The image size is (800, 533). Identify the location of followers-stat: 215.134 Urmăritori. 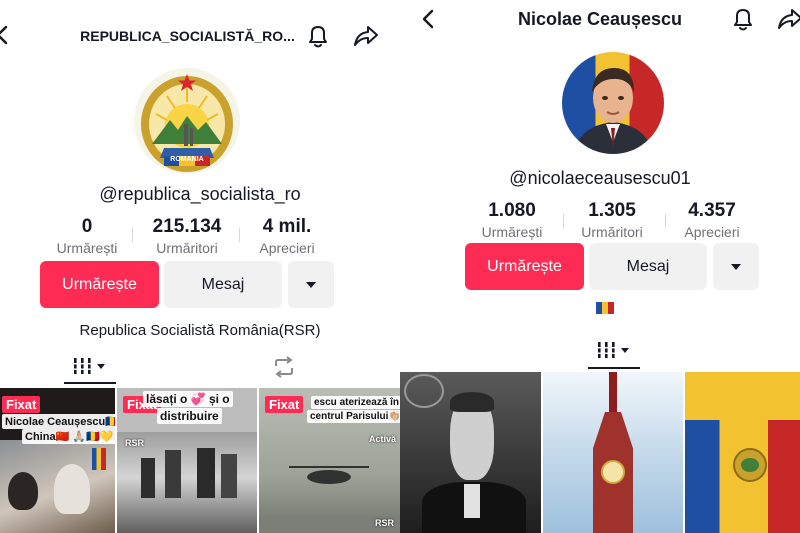
(187, 236).